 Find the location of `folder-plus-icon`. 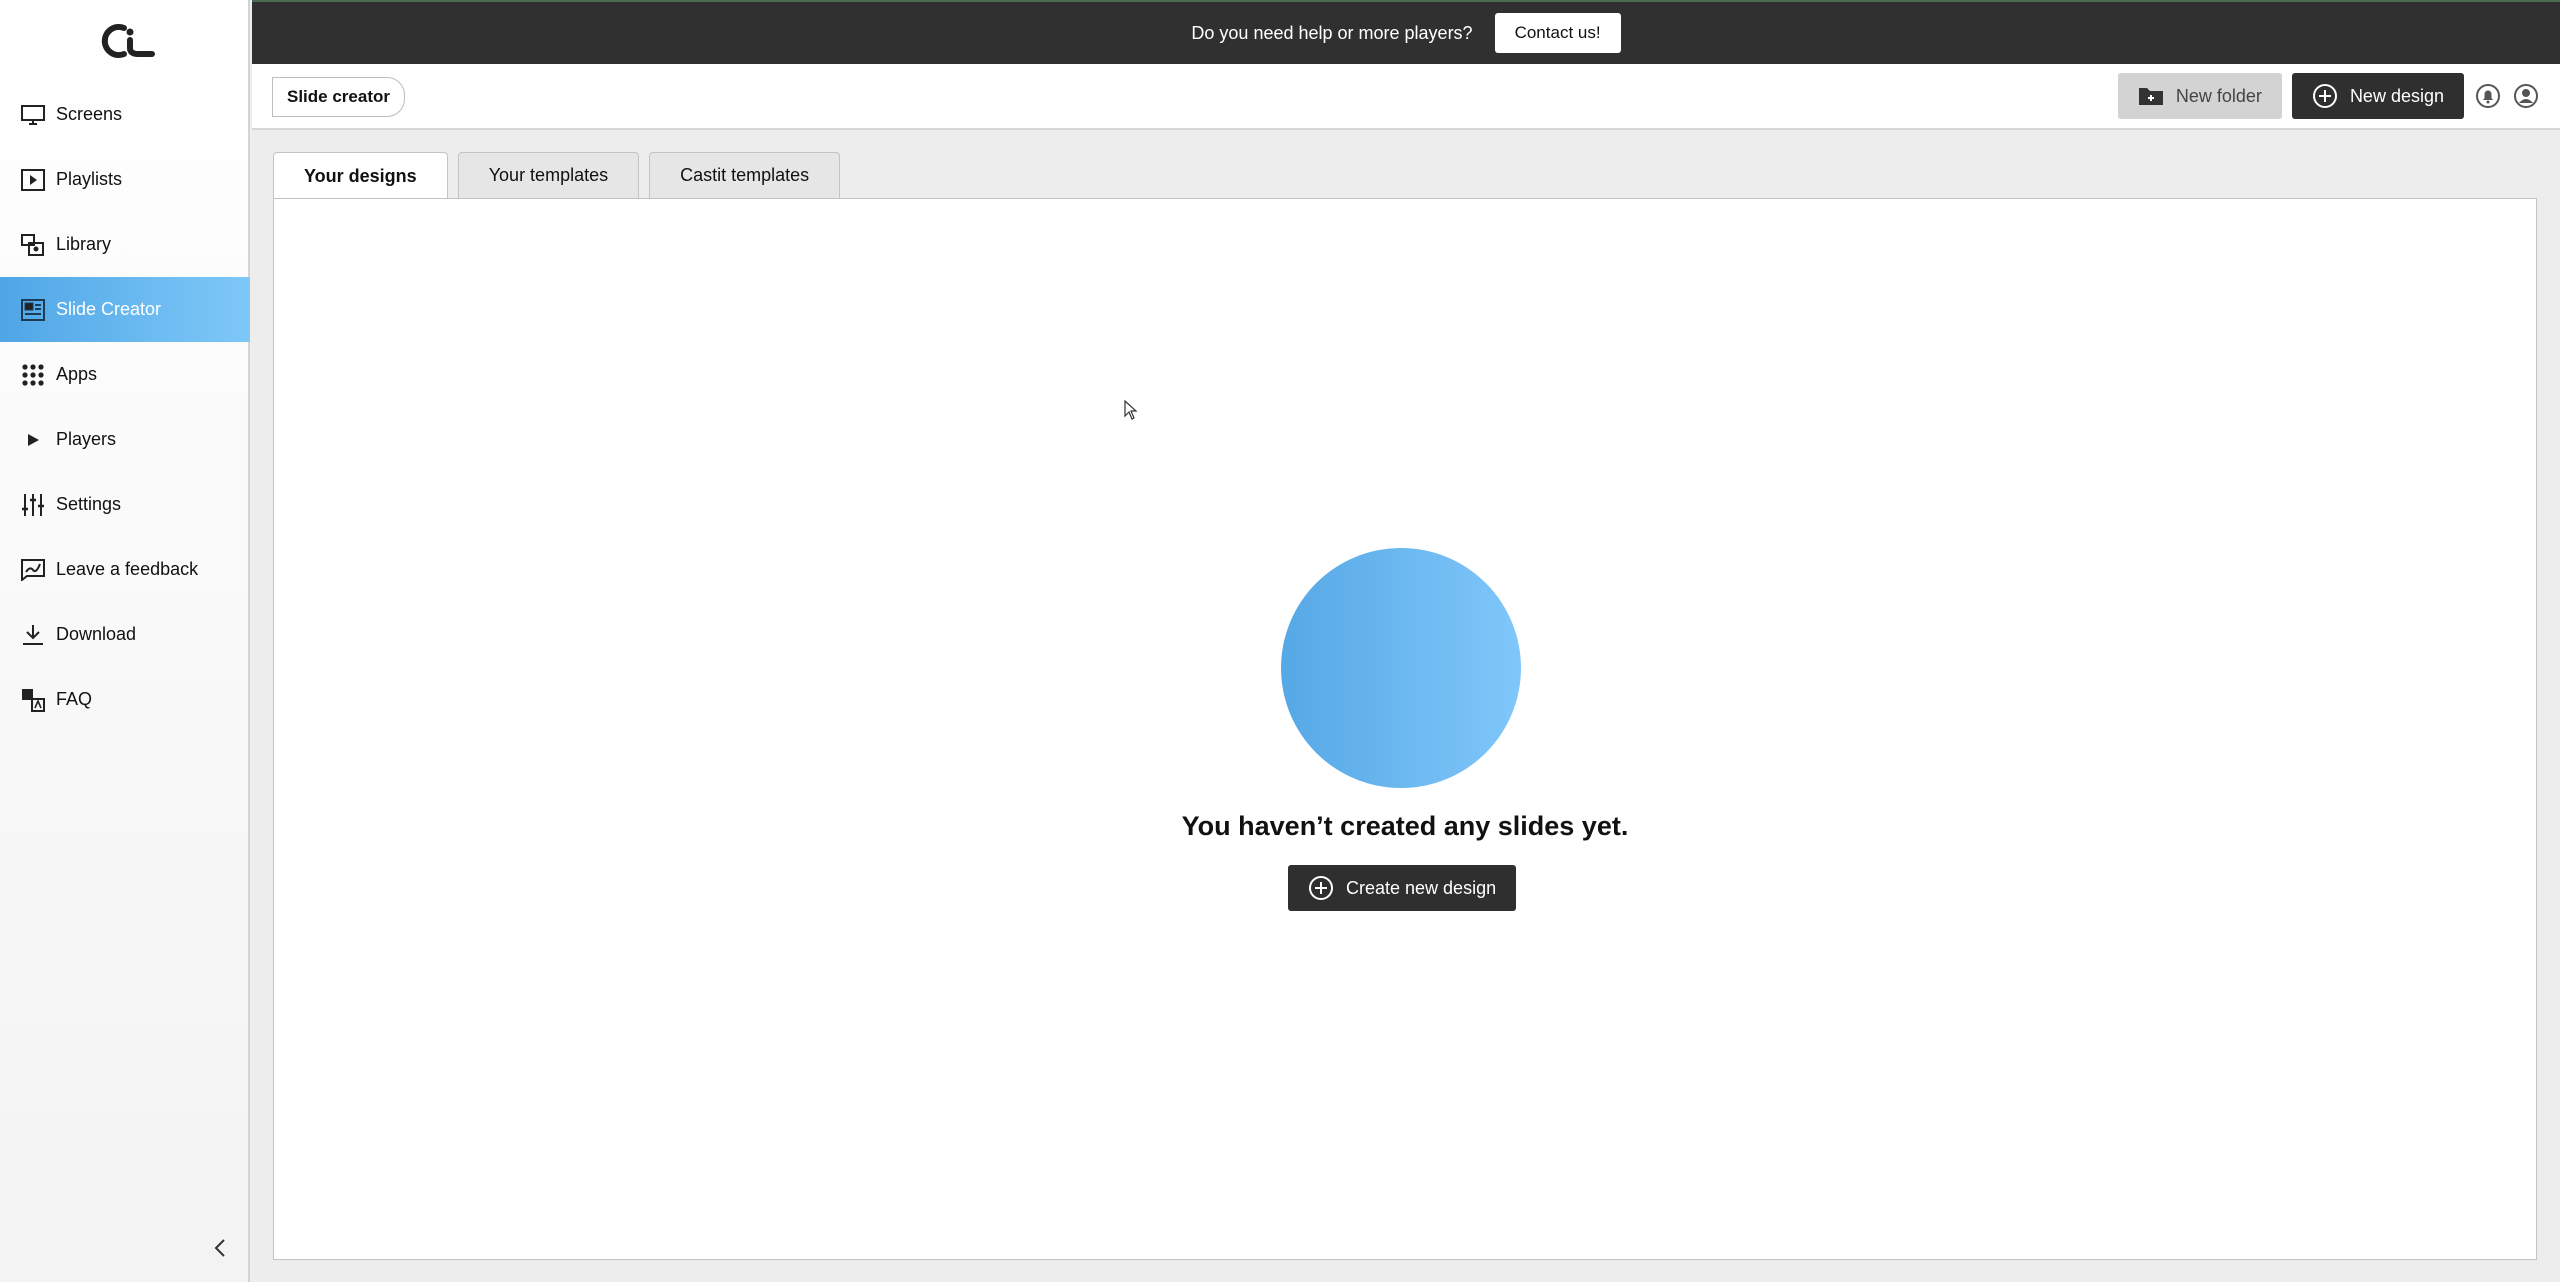

folder-plus-icon is located at coordinates (2150, 96).